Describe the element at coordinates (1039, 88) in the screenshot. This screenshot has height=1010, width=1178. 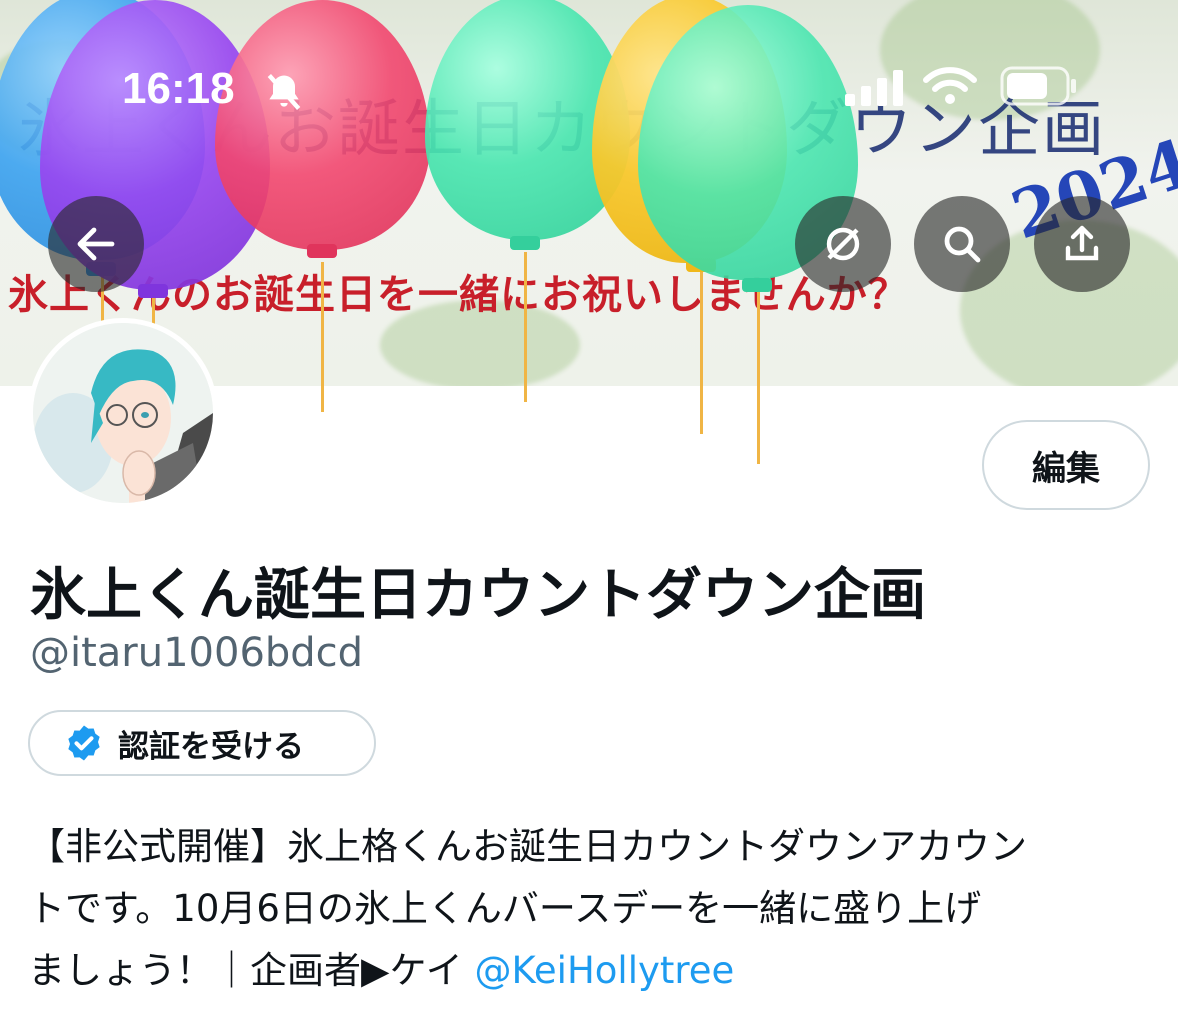
I see `battery-icon` at that location.